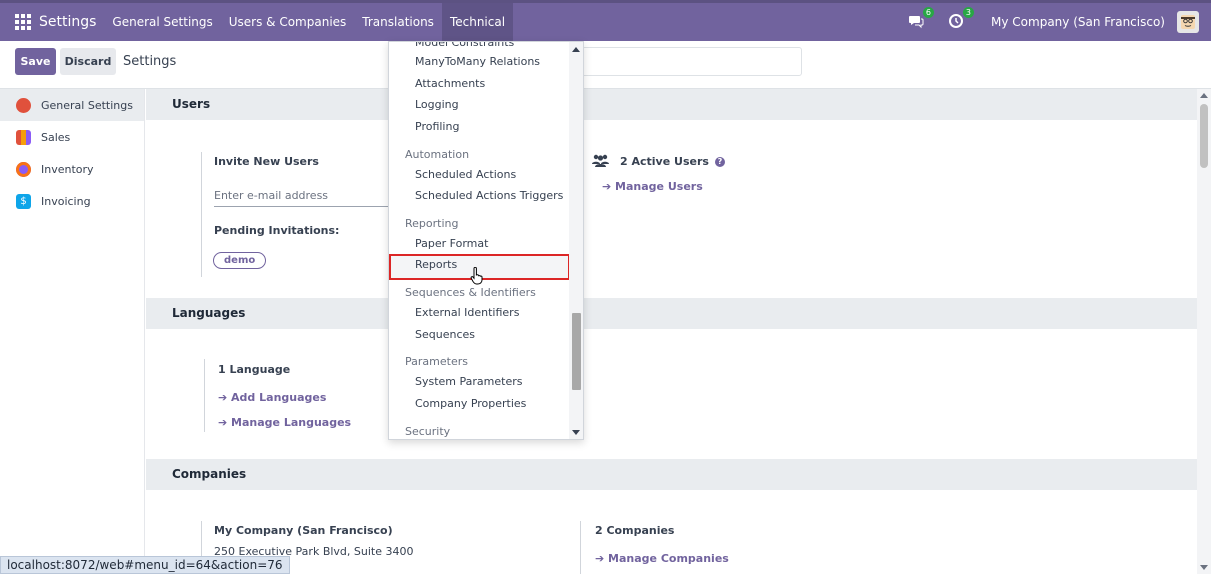 Image resolution: width=1211 pixels, height=574 pixels. I want to click on sidebar-item-sales: Sales, so click(72, 137).